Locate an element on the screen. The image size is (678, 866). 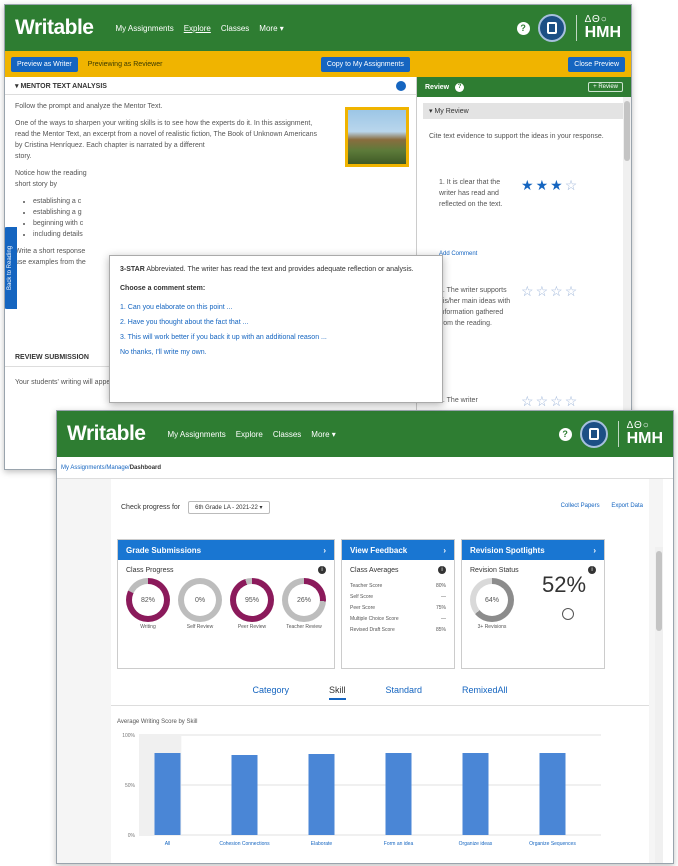
ring-label: Writing is located at coordinates (148, 627).